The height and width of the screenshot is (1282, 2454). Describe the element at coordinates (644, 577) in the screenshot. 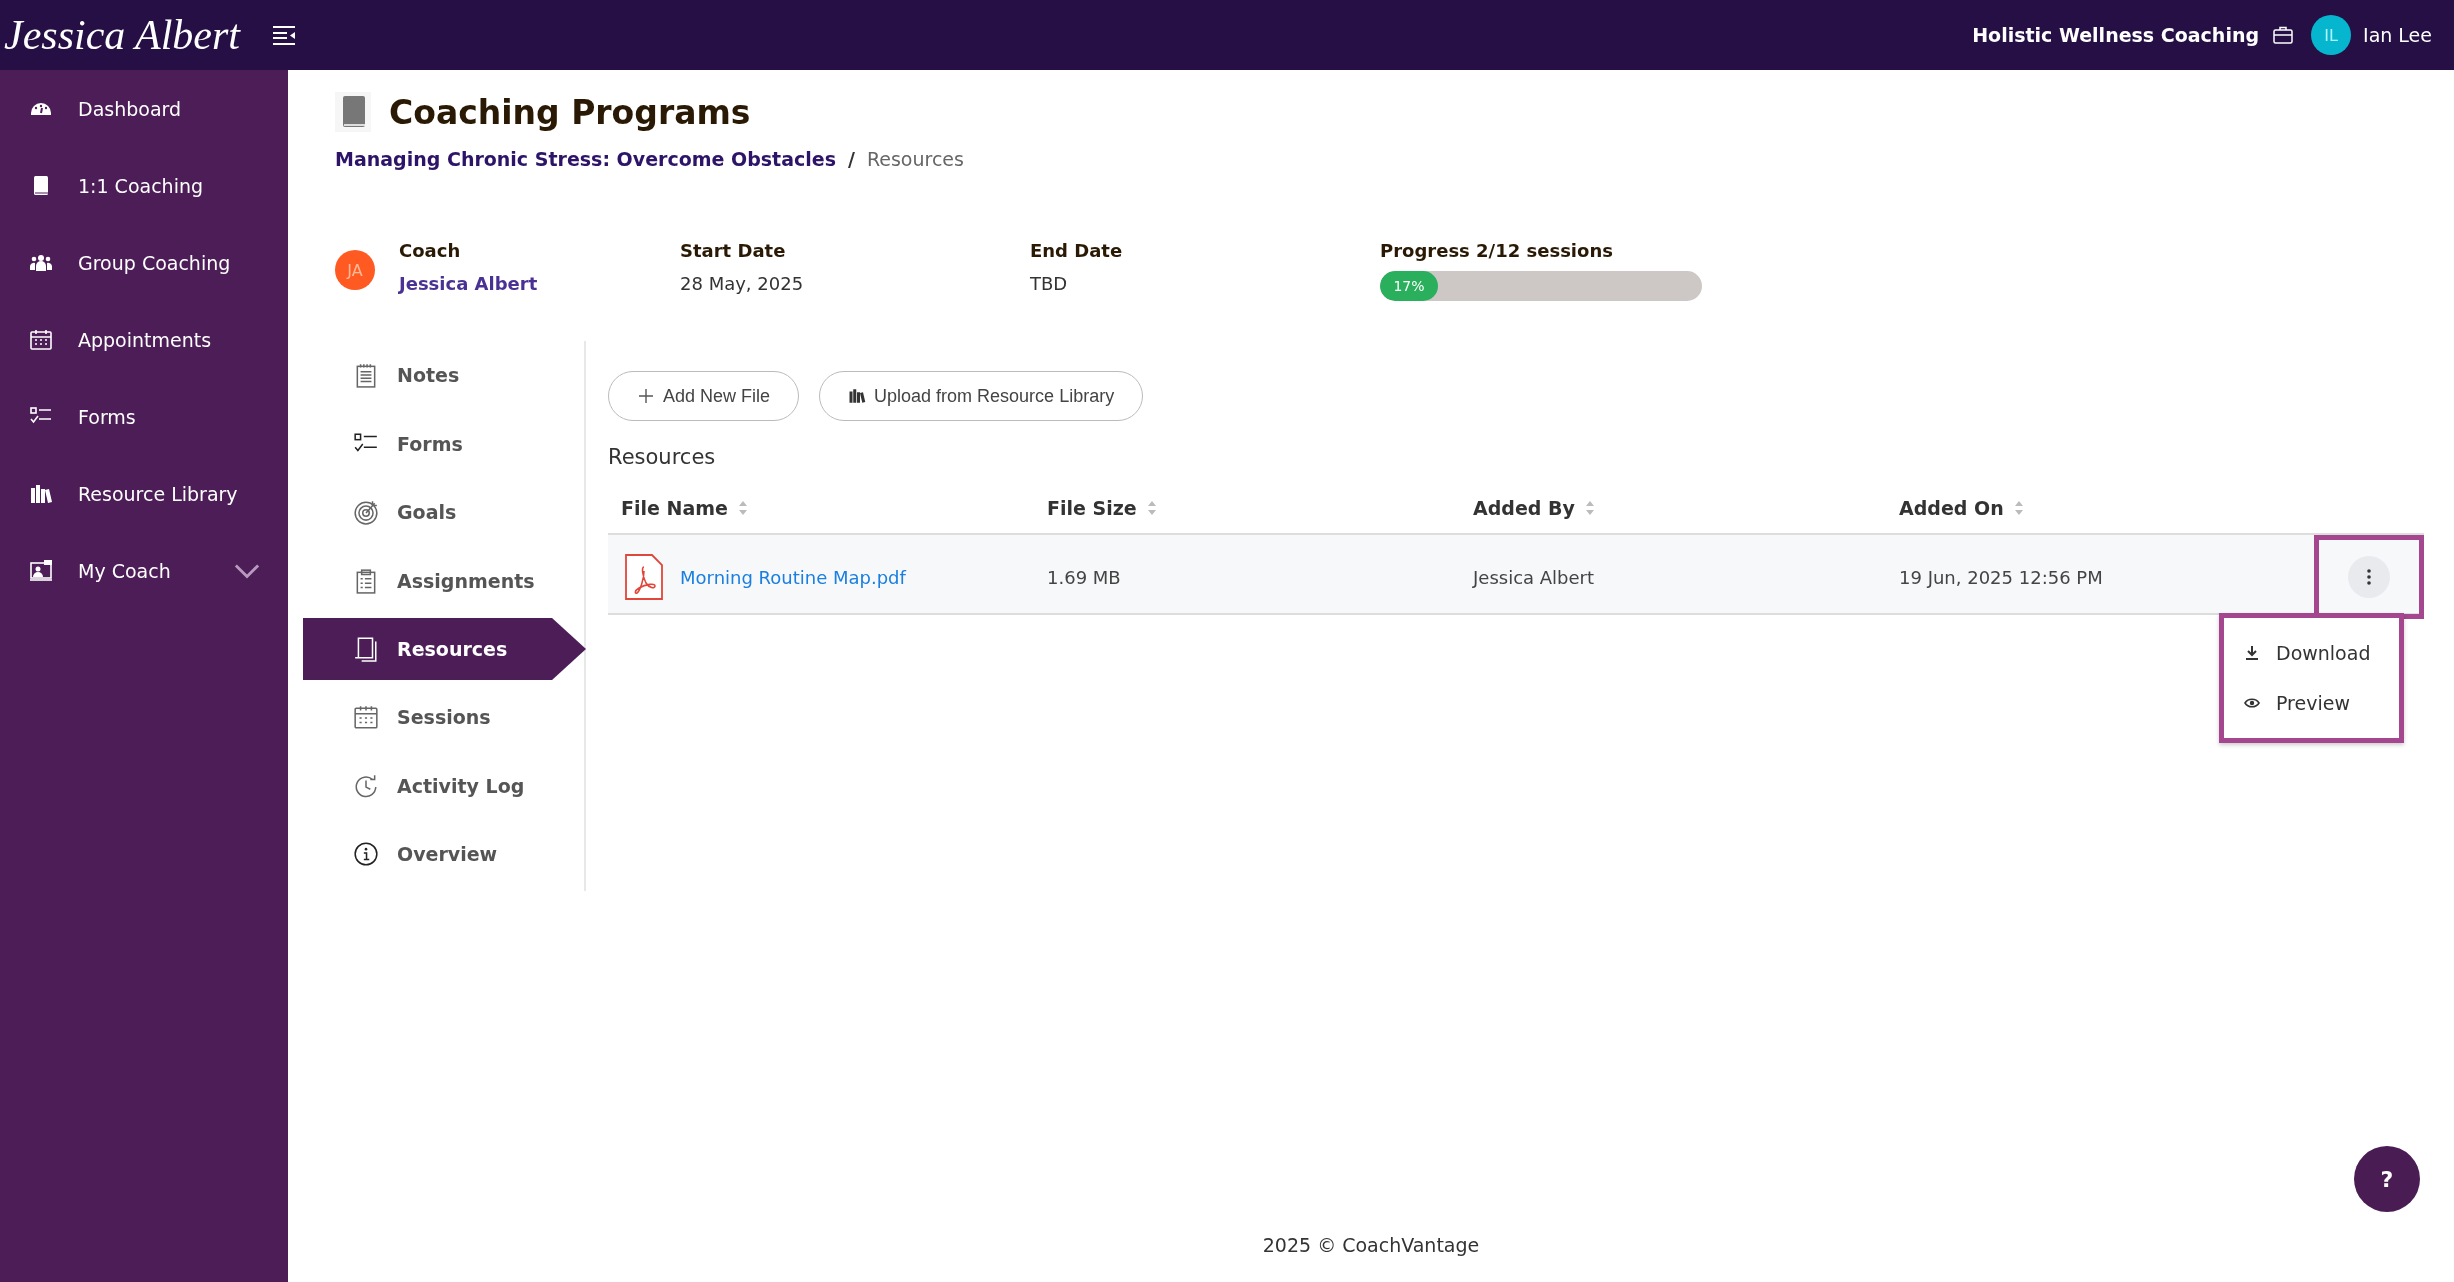

I see `pdf-file-icon` at that location.